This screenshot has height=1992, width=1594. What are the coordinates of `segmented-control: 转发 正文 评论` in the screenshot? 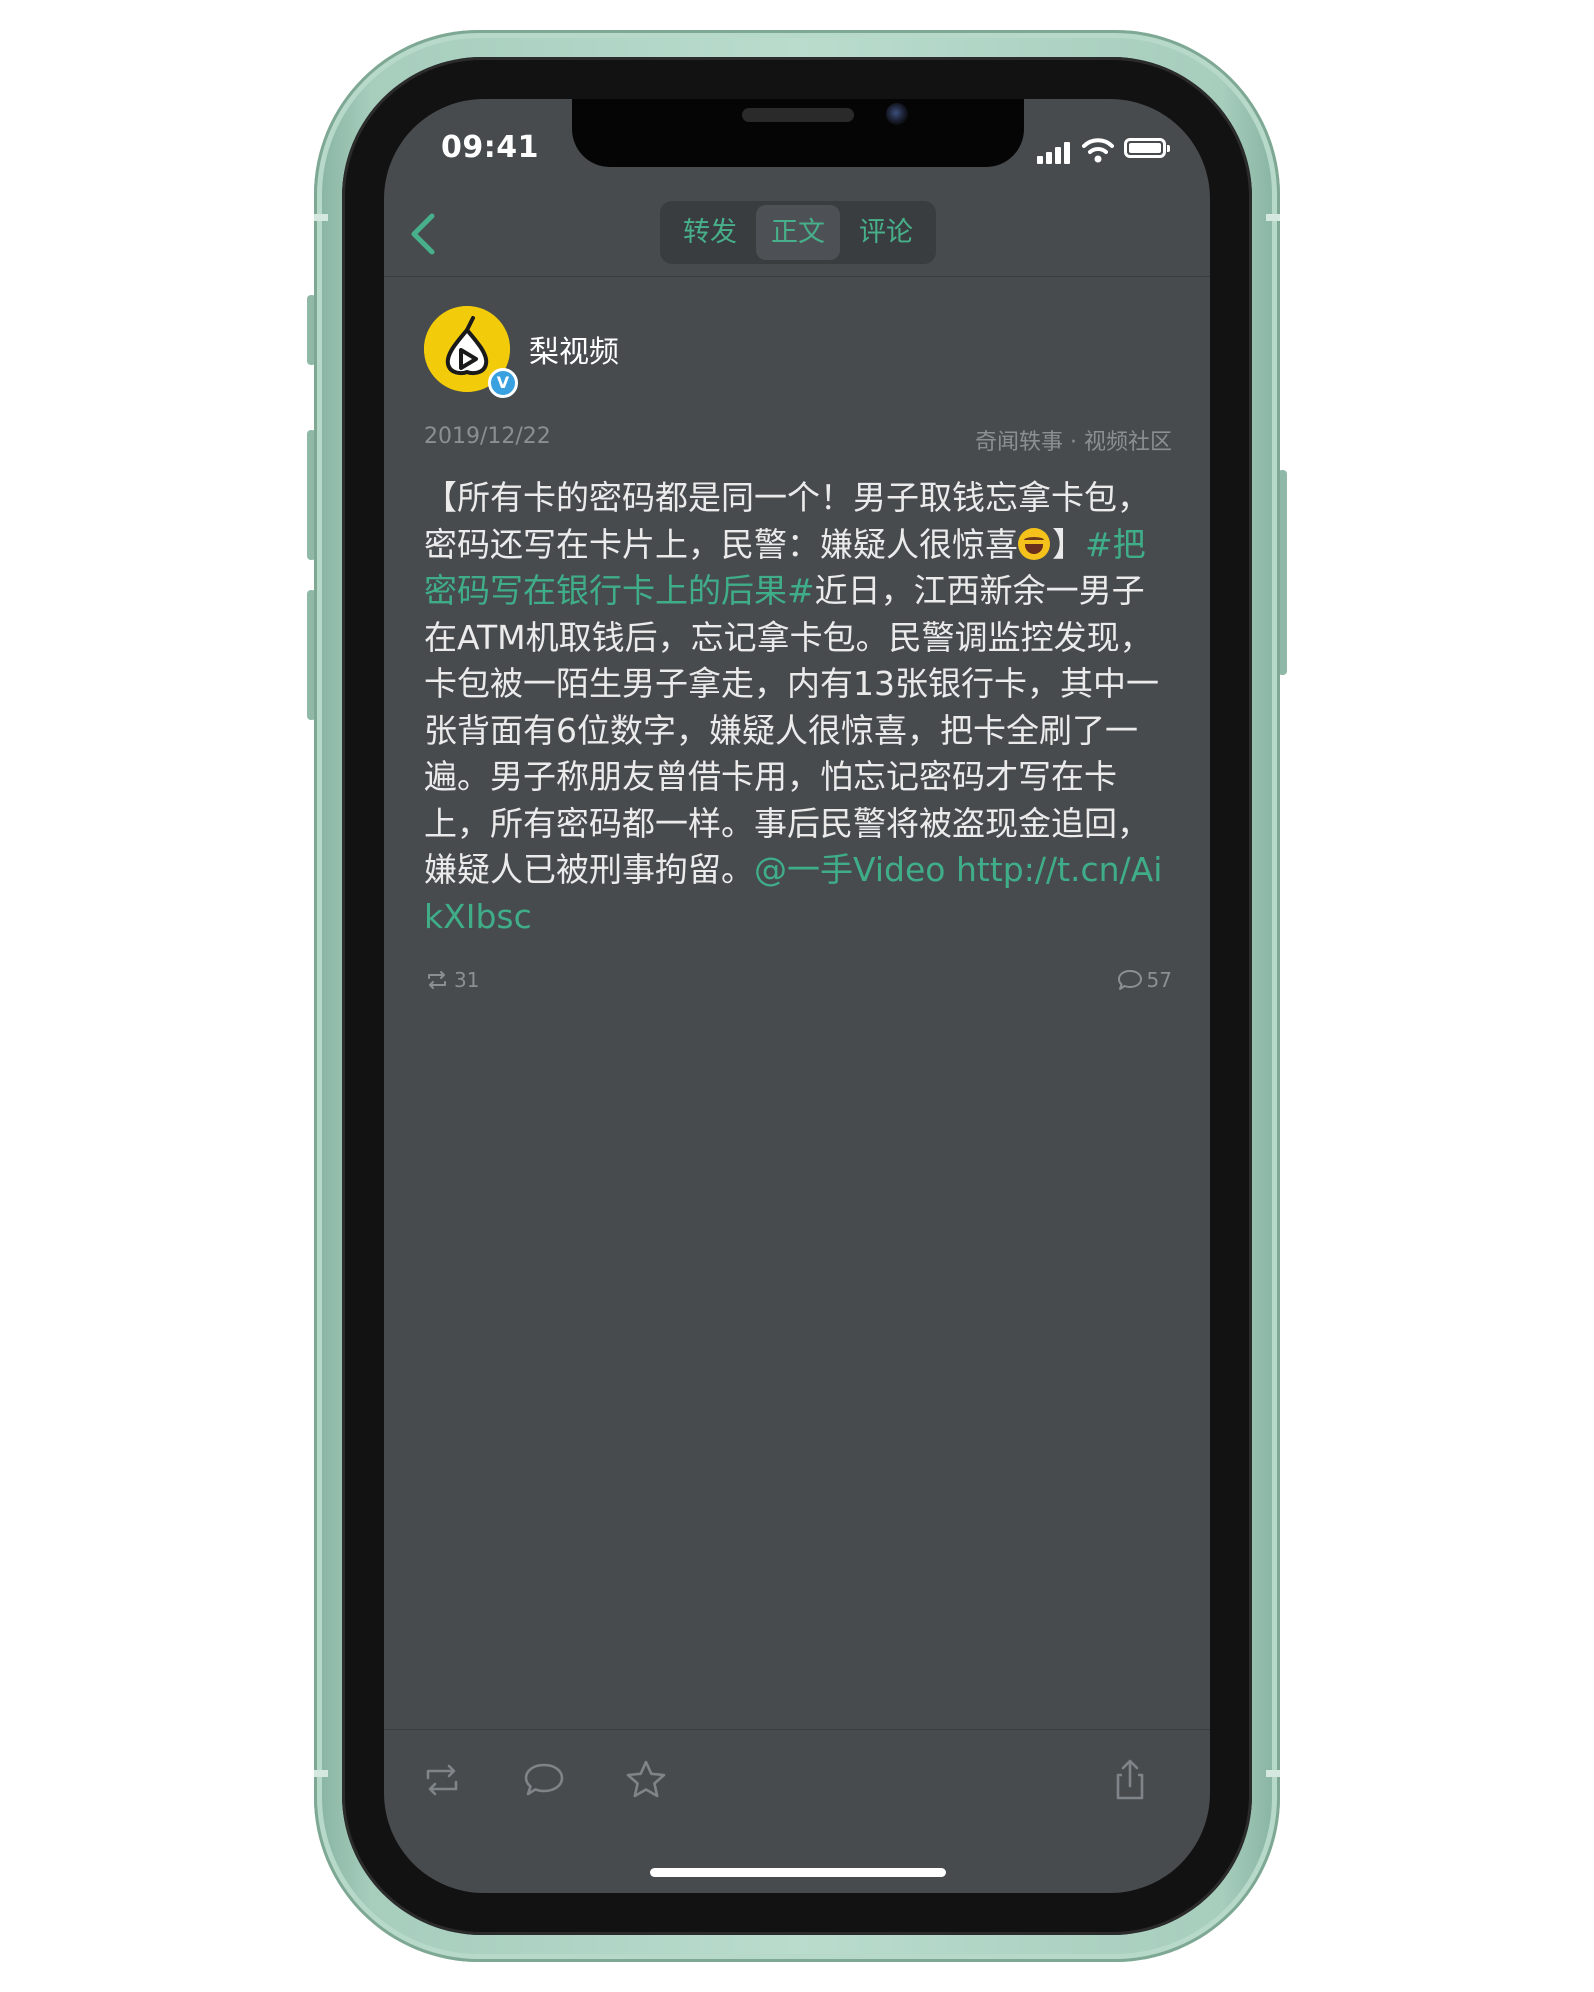 It's located at (798, 232).